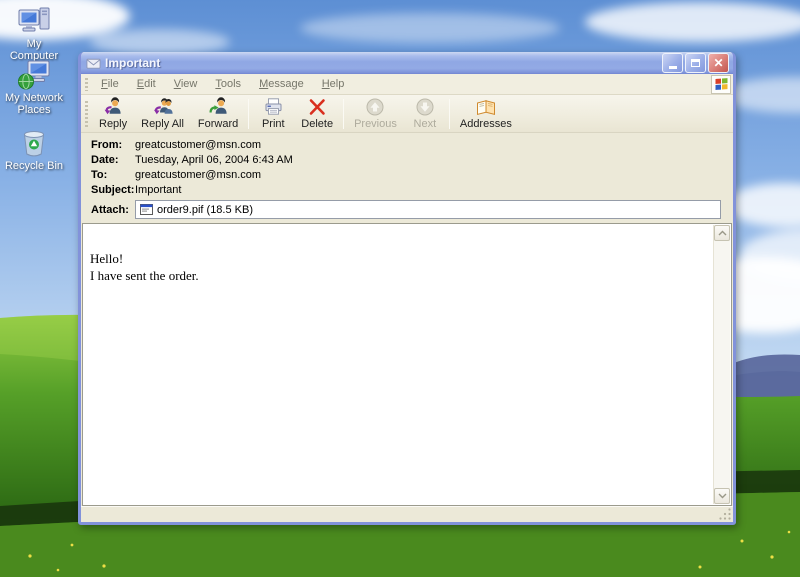  Describe the element at coordinates (99, 175) in the screenshot. I see `to-label: To:` at that location.